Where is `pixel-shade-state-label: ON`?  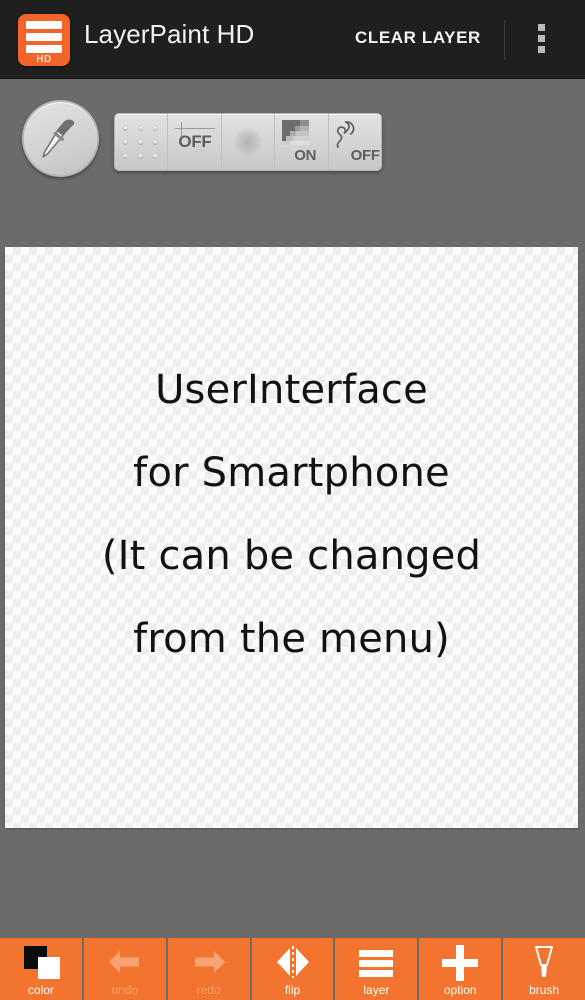 pixel-shade-state-label: ON is located at coordinates (305, 155).